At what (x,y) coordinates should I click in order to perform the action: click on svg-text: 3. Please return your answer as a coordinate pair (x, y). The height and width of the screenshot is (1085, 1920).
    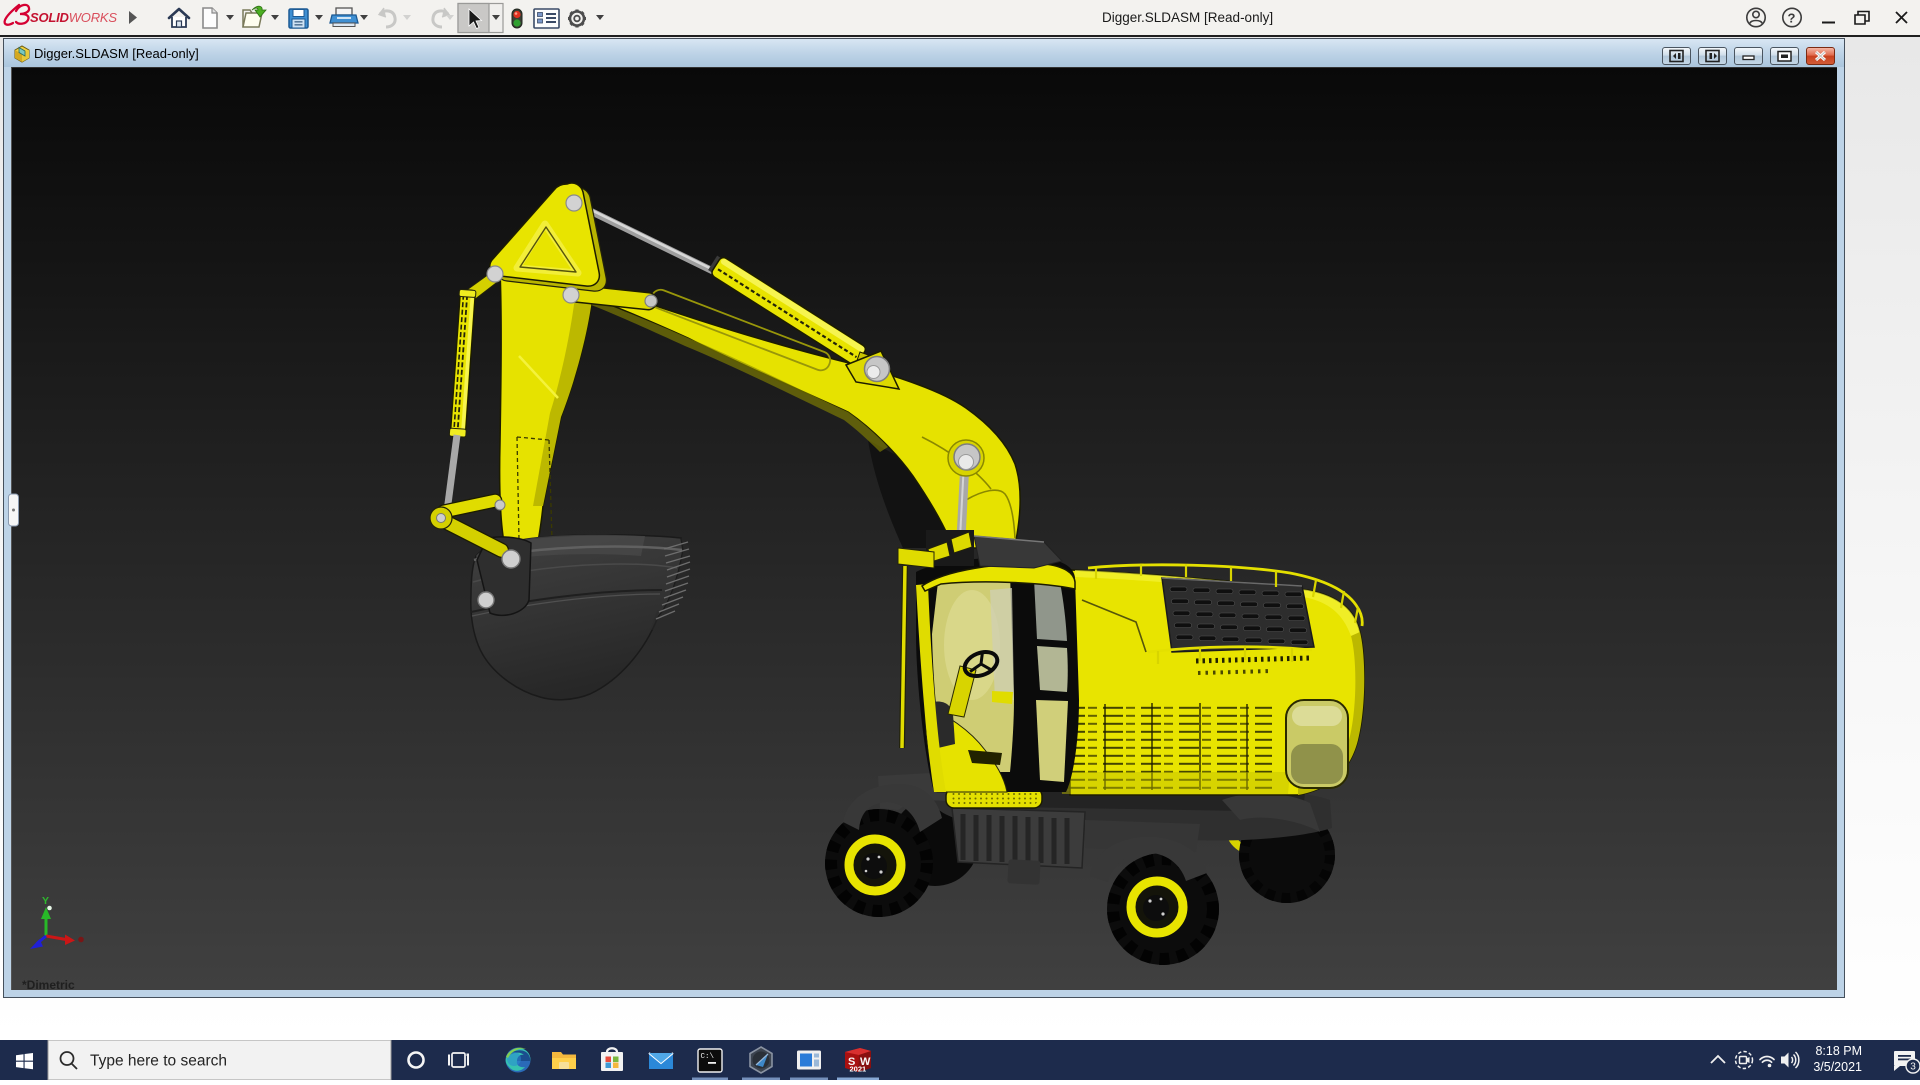
    Looking at the image, I should click on (1913, 1067).